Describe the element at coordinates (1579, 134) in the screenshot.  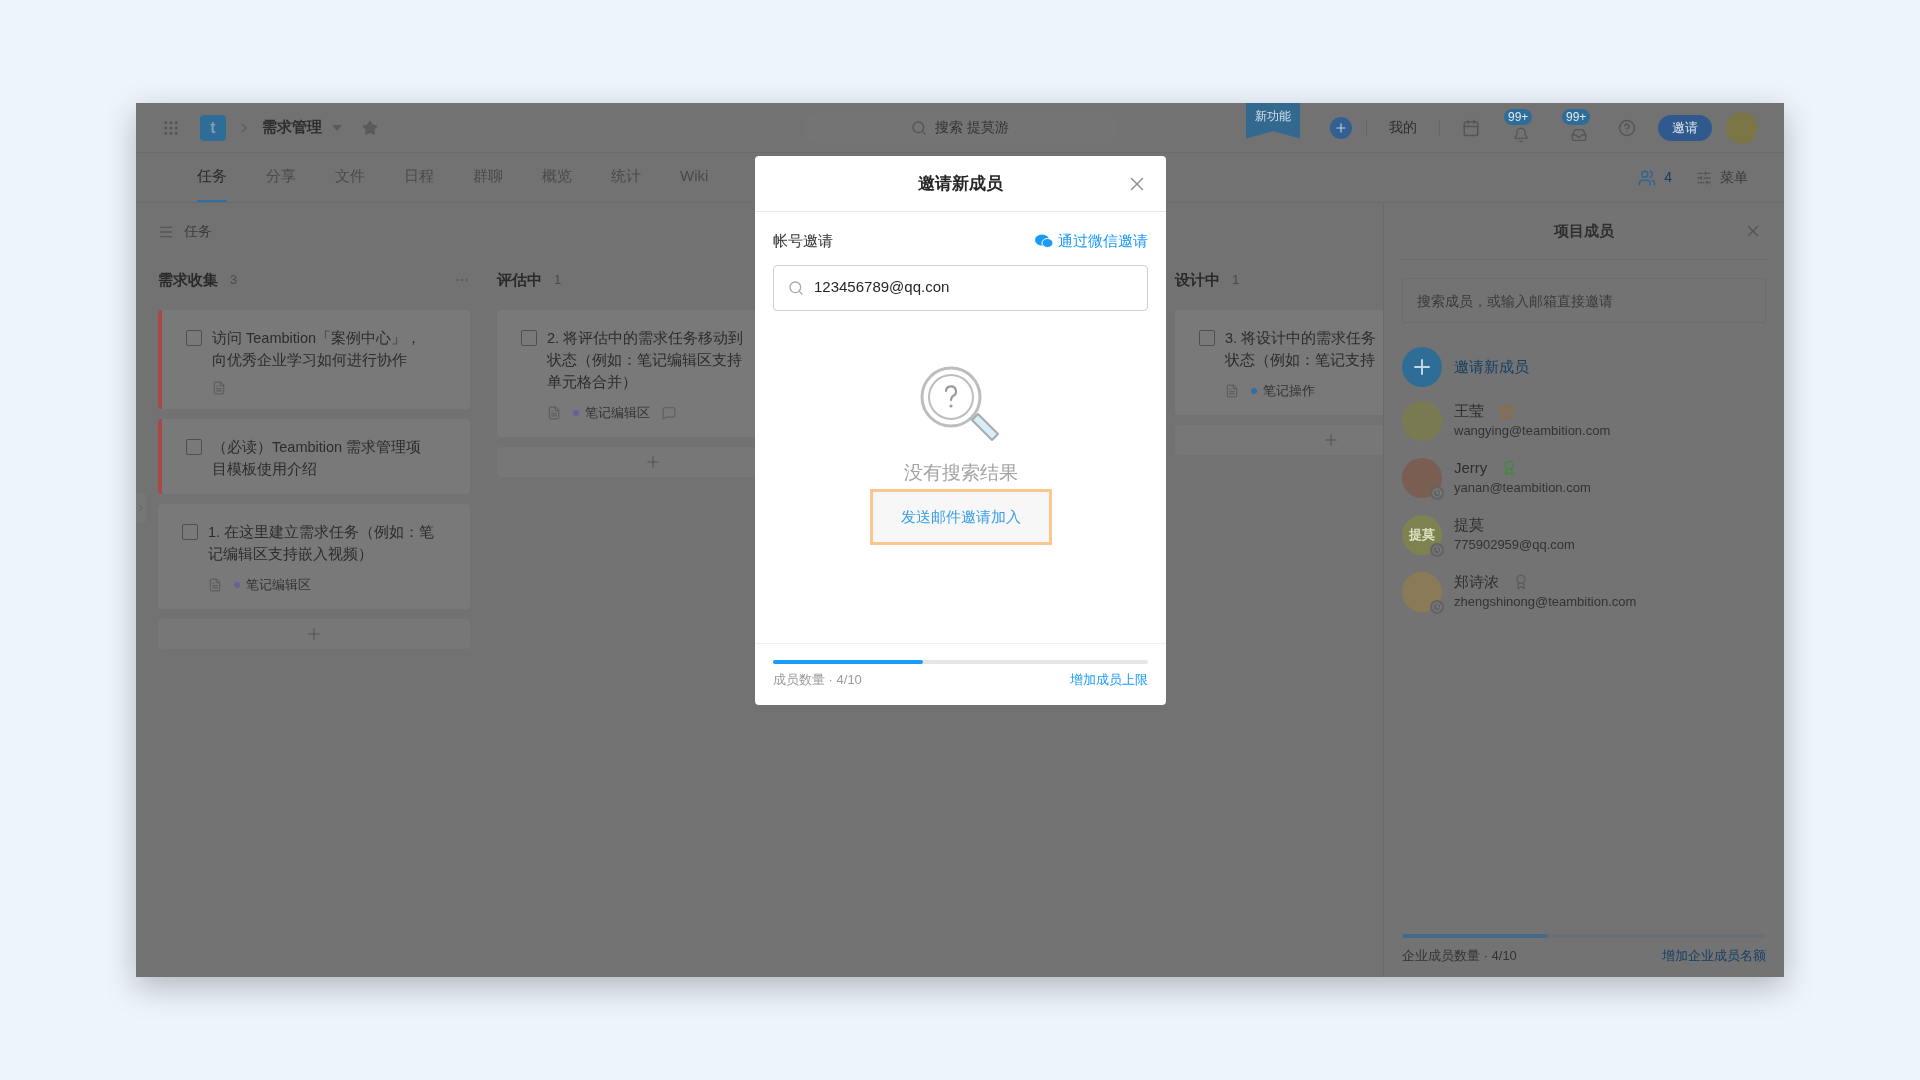
I see `inbox-icon` at that location.